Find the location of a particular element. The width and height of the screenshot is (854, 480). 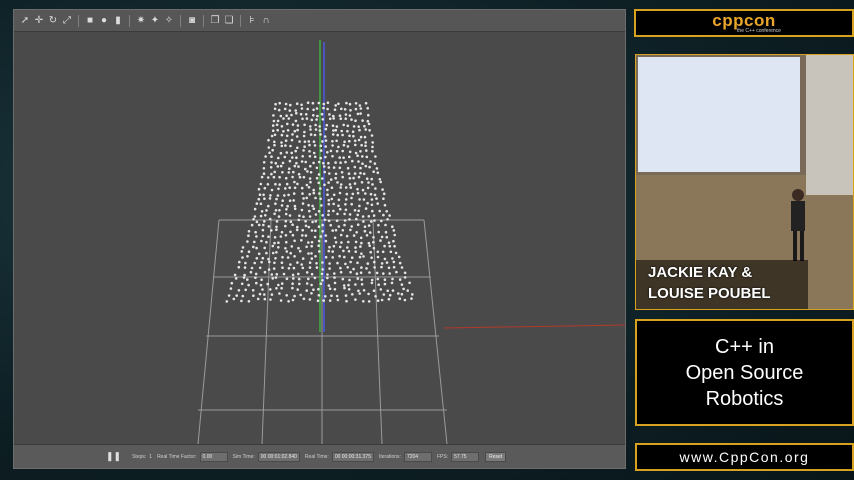

box-icon: ■ is located at coordinates (90, 20).